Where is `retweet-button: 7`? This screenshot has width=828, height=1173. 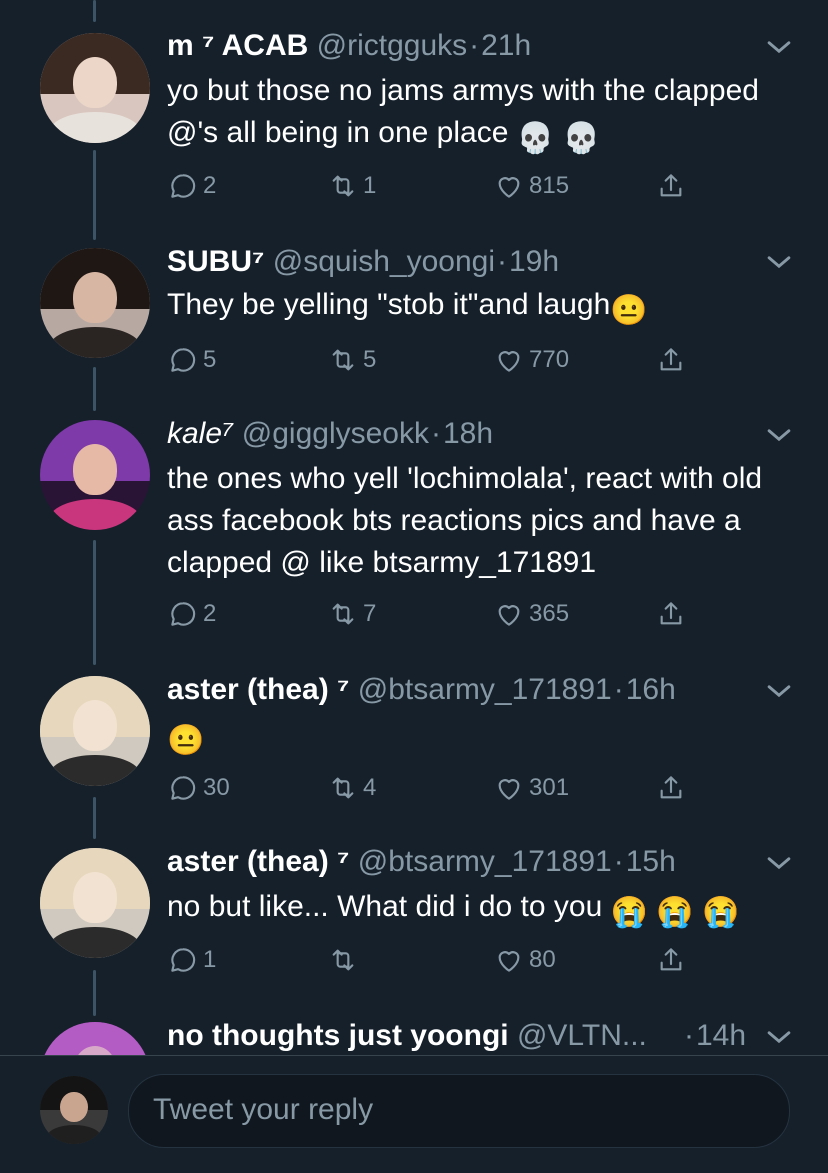 retweet-button: 7 is located at coordinates (351, 614).